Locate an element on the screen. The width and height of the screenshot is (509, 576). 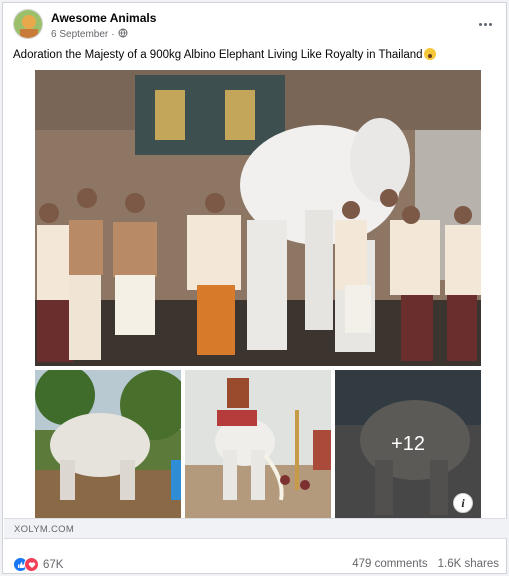
page-avatar is located at coordinates (28, 24).